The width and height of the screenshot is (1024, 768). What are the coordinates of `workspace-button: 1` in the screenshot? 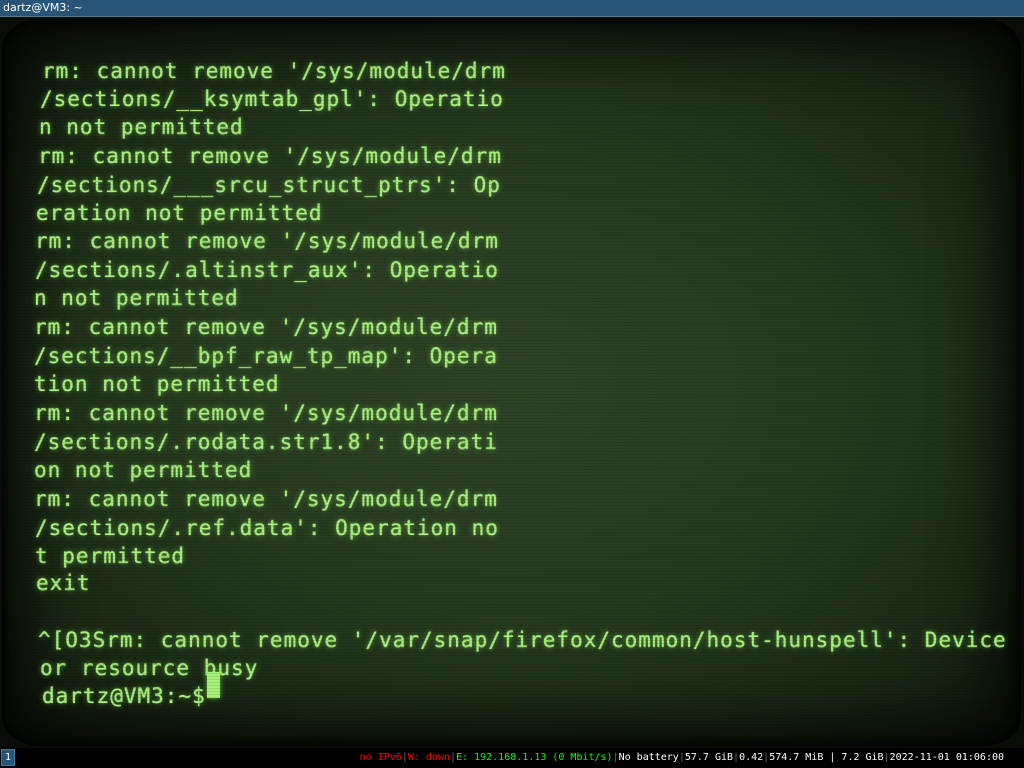 It's located at (8, 757).